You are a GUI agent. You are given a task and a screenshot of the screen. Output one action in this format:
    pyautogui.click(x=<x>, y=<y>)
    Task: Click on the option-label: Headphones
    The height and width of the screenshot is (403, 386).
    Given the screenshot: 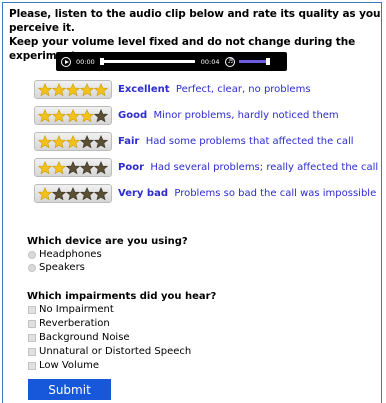 What is the action you would take?
    pyautogui.click(x=70, y=254)
    